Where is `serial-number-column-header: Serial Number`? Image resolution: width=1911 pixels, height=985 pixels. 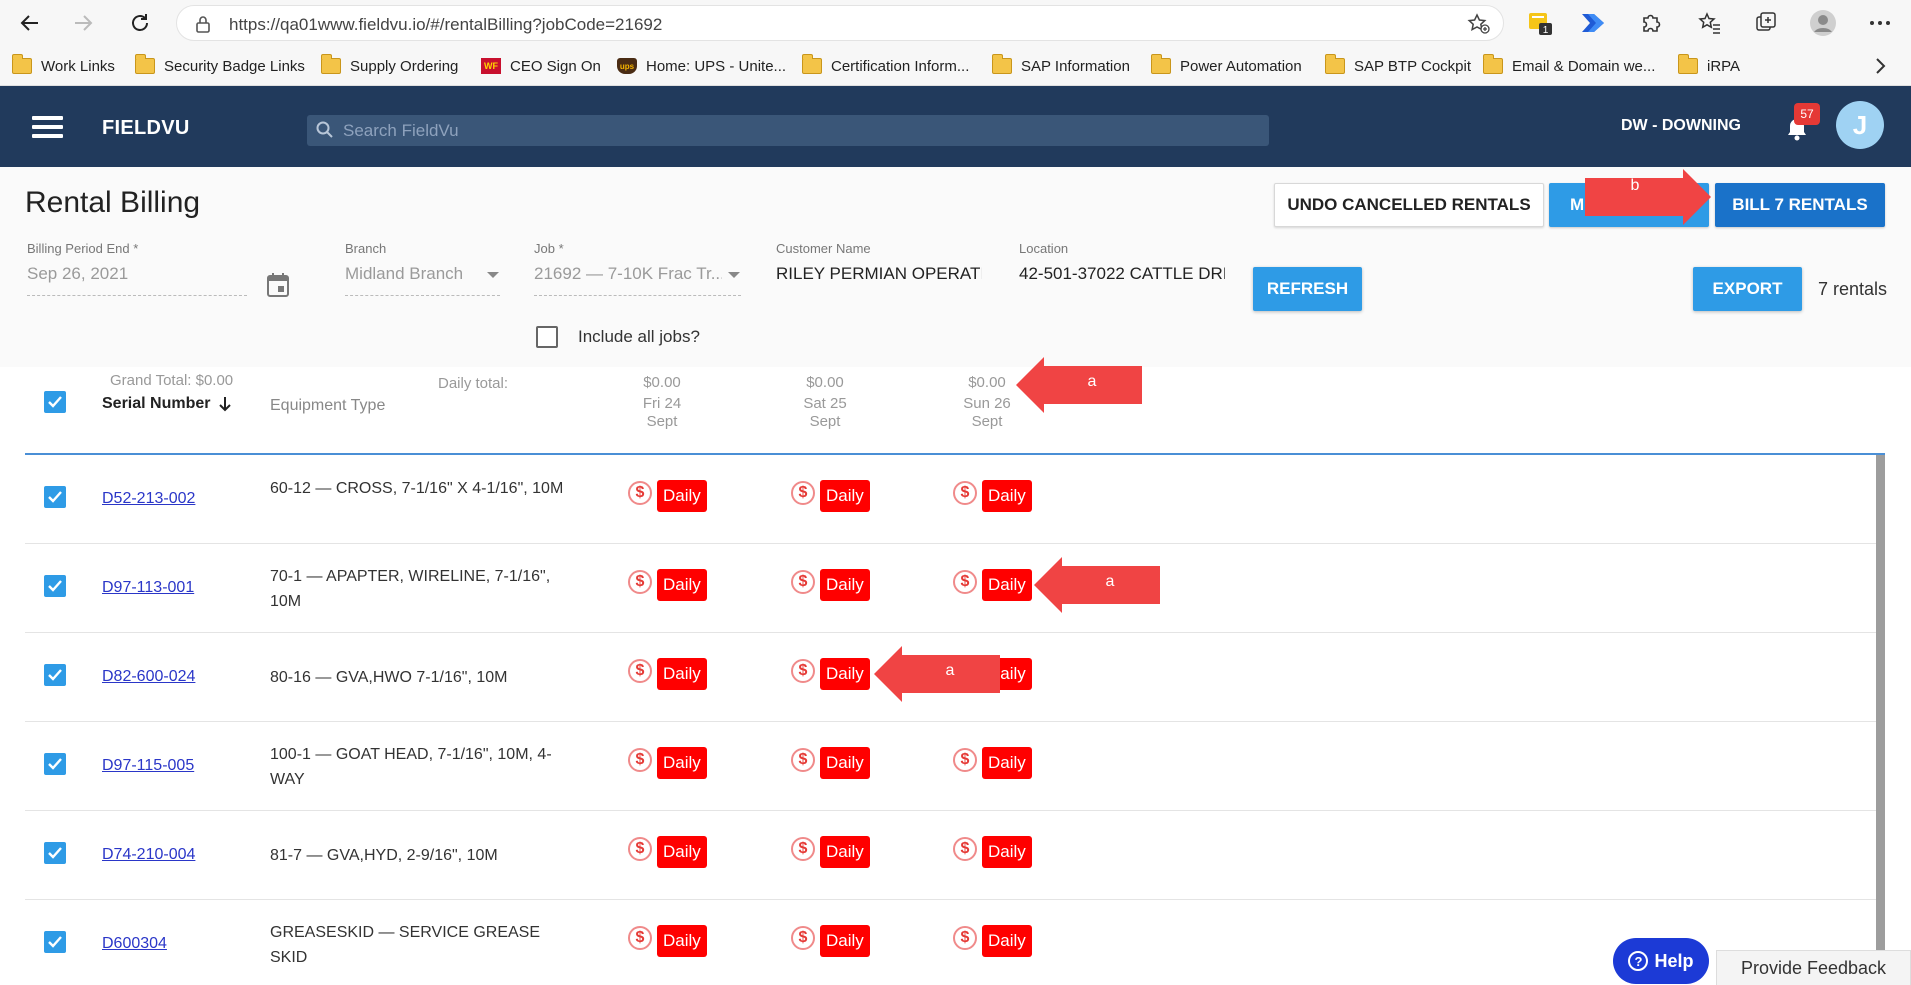 serial-number-column-header: Serial Number is located at coordinates (167, 404).